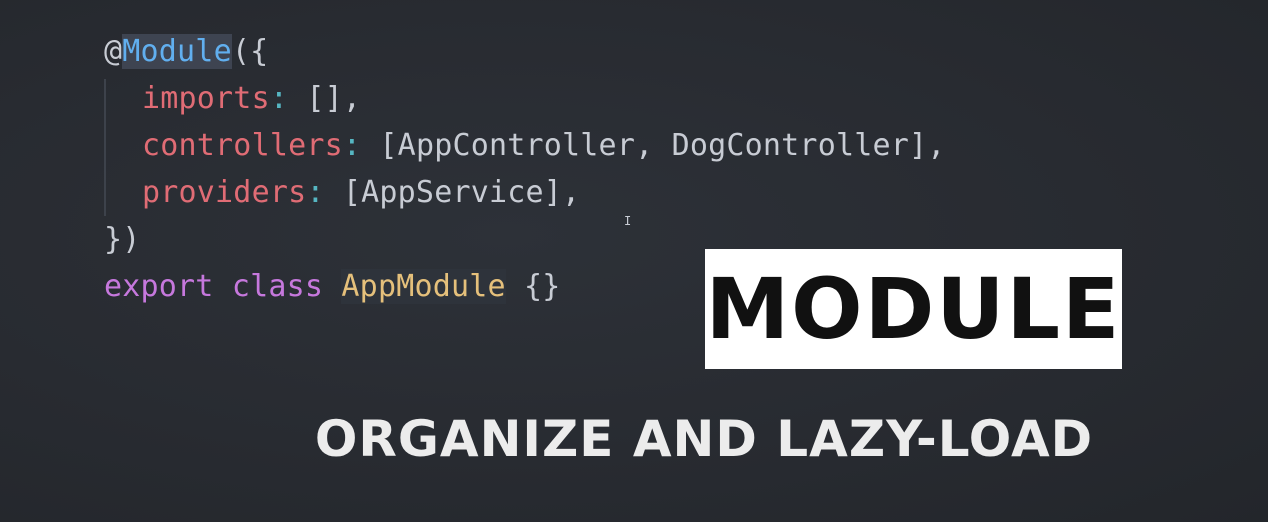 The image size is (1268, 522). Describe the element at coordinates (423, 286) in the screenshot. I see `class-name: AppModule` at that location.